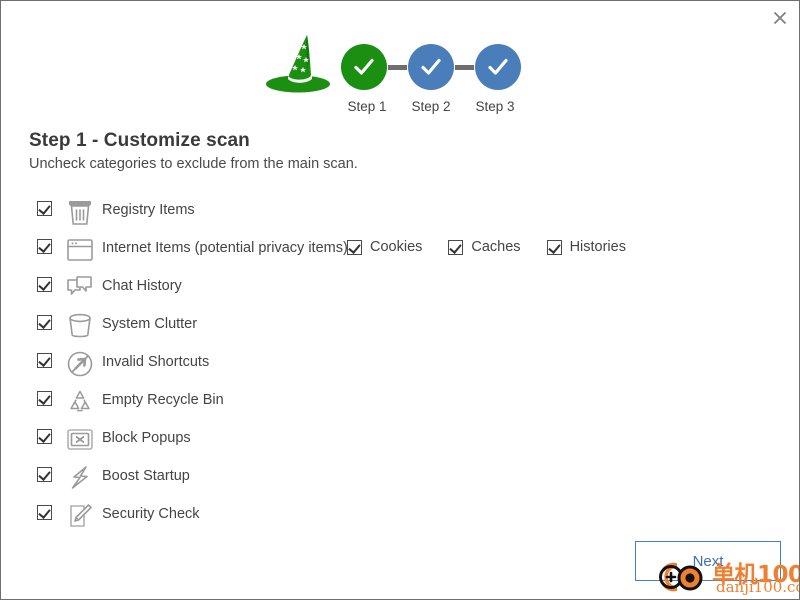  Describe the element at coordinates (80, 402) in the screenshot. I see `recycle-icon` at that location.